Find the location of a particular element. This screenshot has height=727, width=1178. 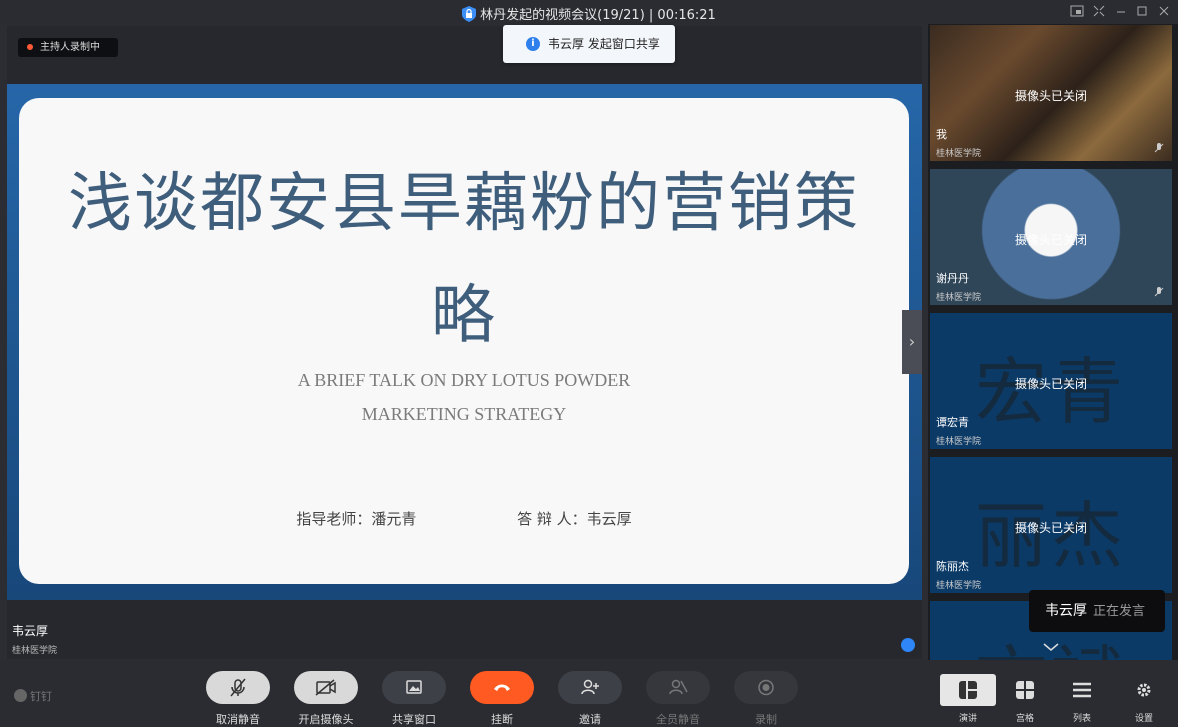

toast-text: 韦云厚 发起窗口共享 is located at coordinates (604, 44).